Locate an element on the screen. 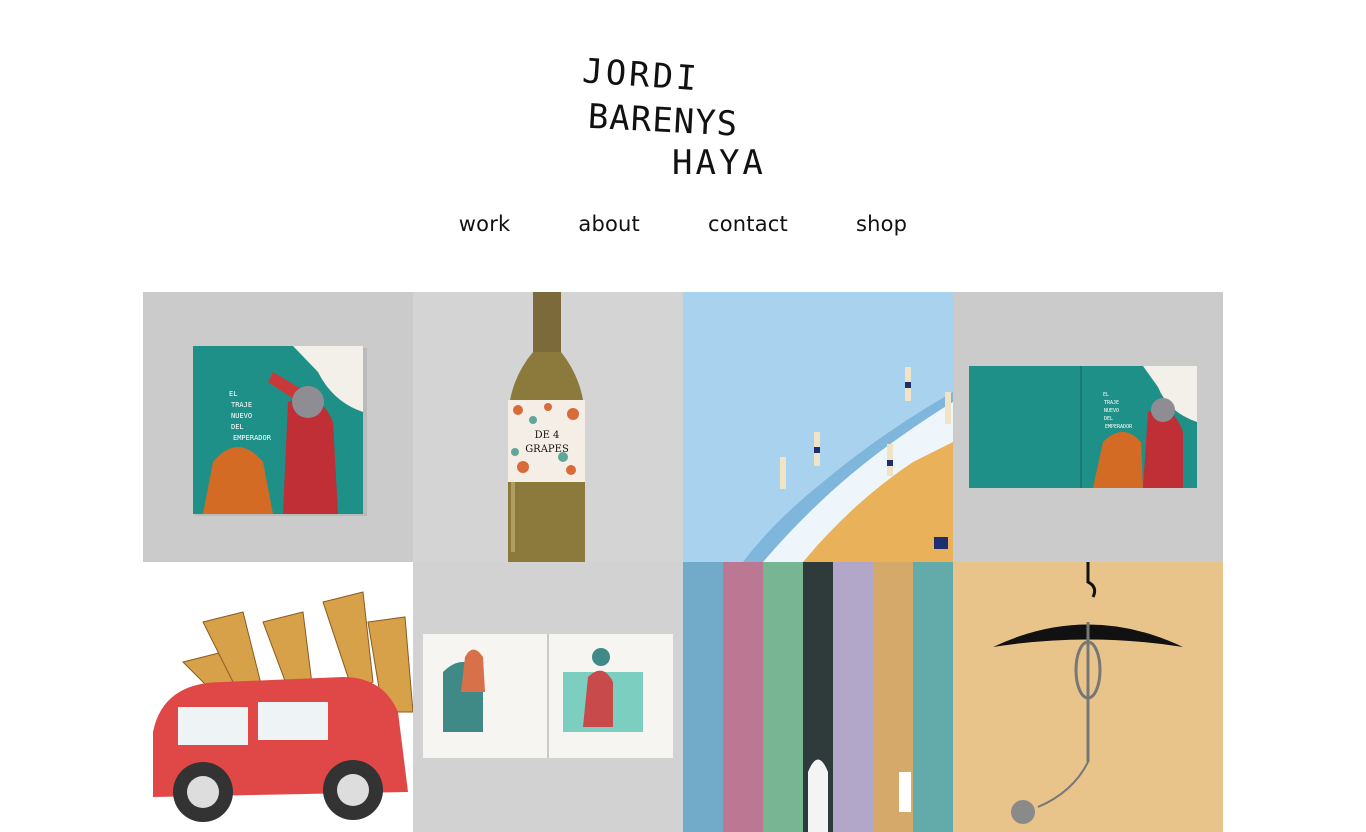  hanger-noose-image is located at coordinates (1088, 697).